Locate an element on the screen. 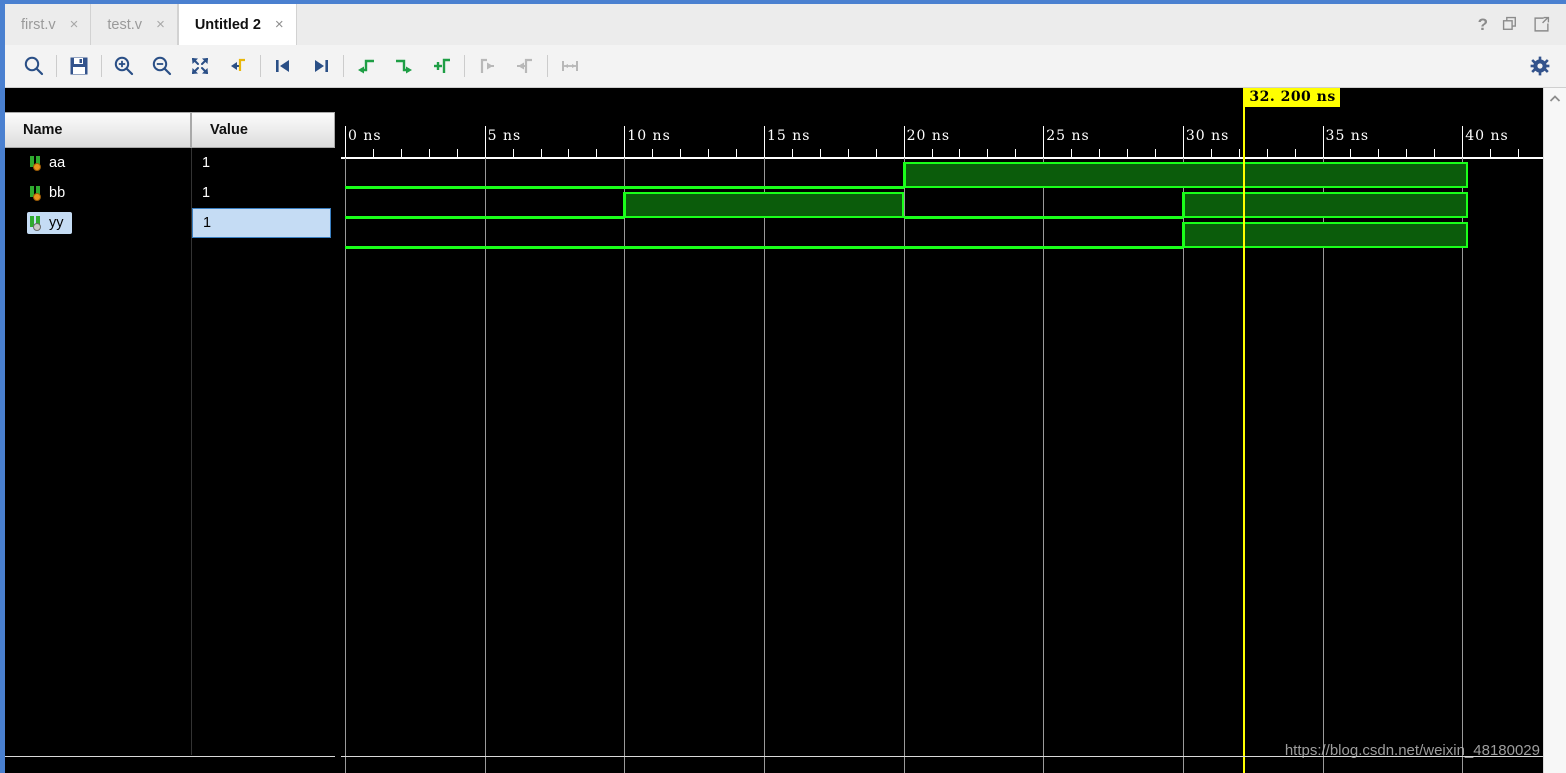 The width and height of the screenshot is (1566, 773). tab-test-v: test.v × is located at coordinates (134, 24).